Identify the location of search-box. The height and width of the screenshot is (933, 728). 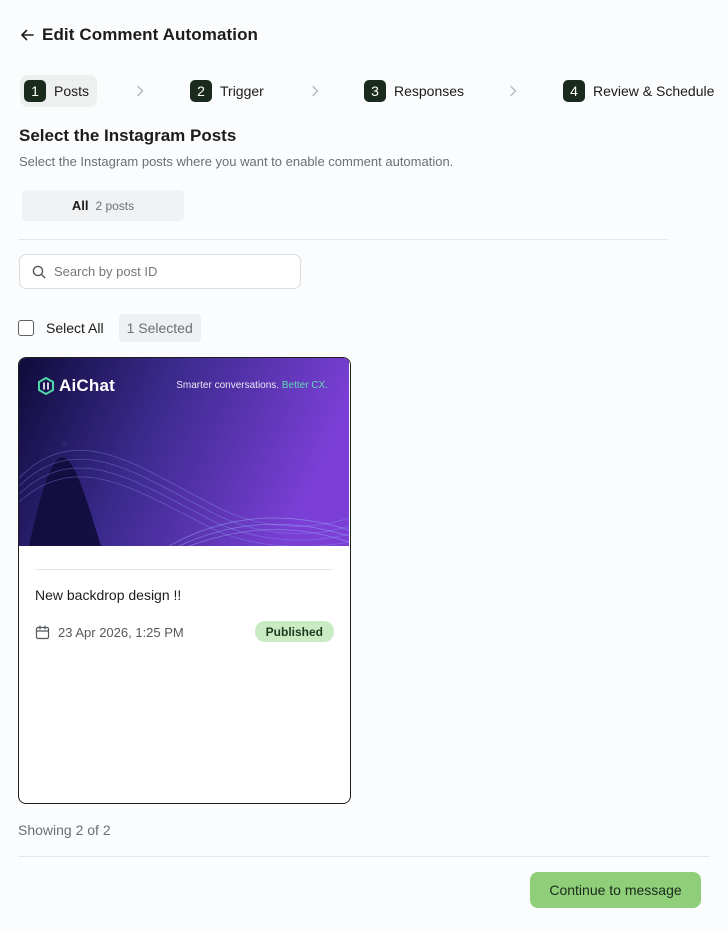
(160, 271).